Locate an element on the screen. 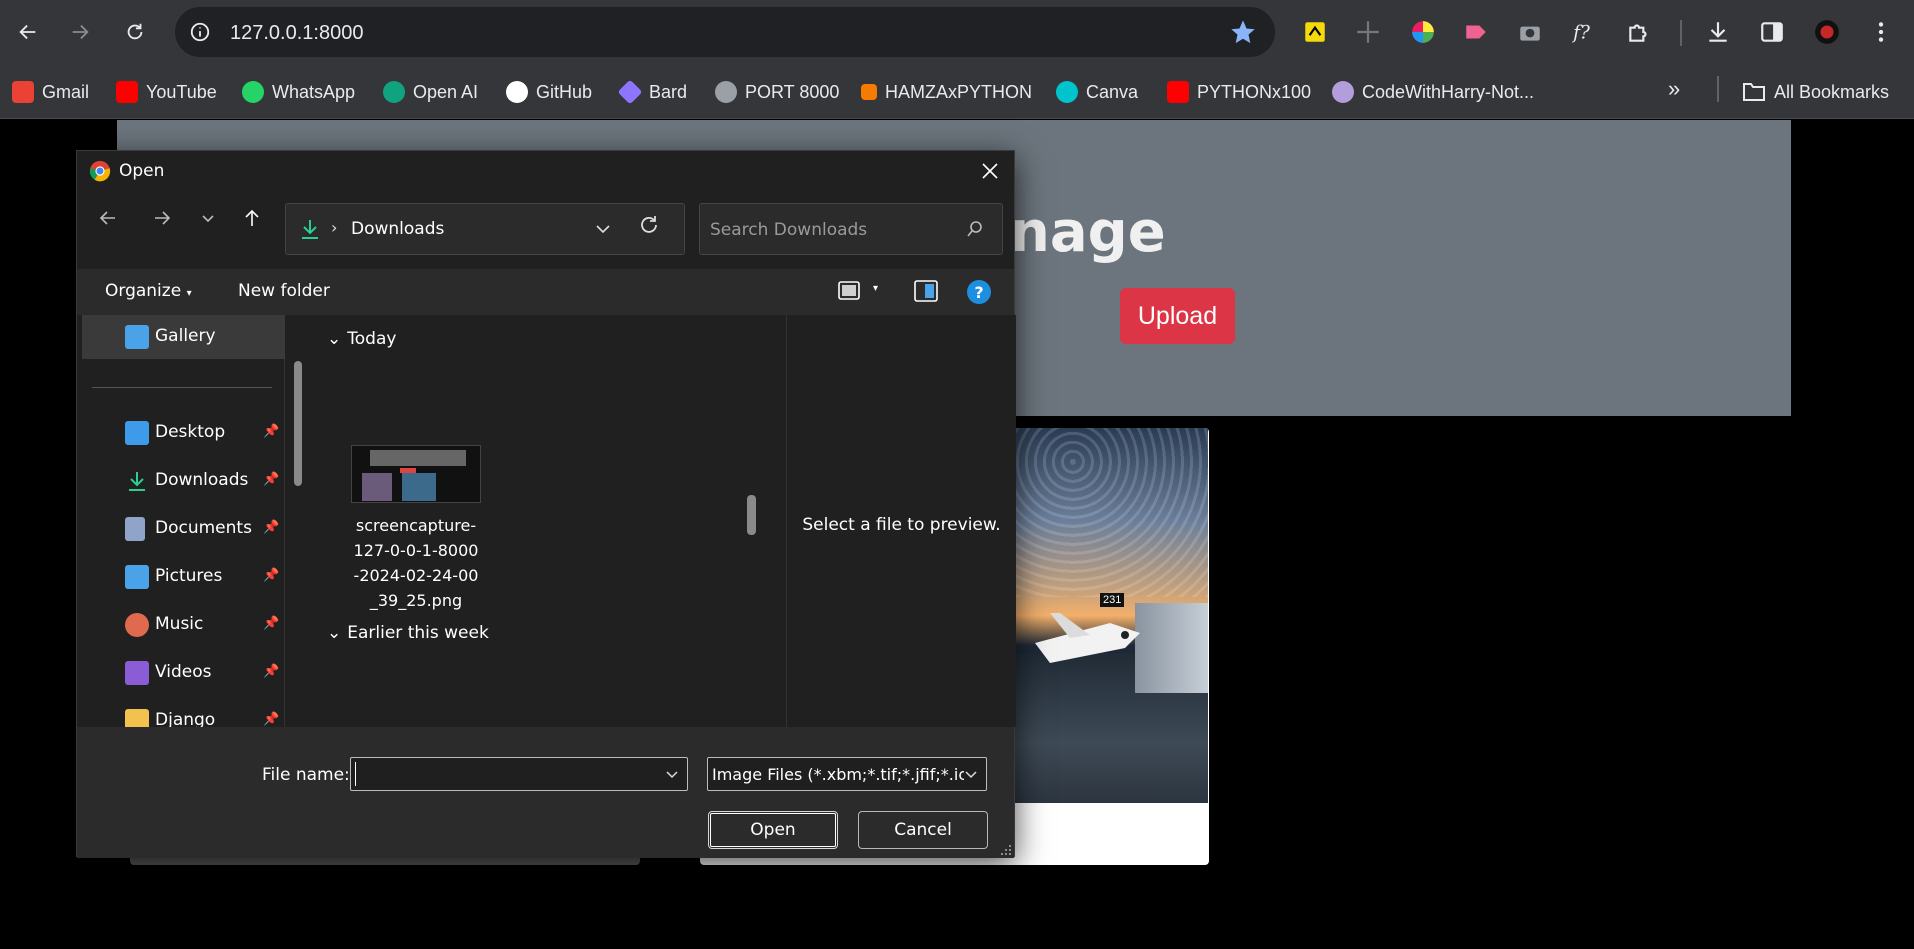 The width and height of the screenshot is (1914, 949). gmail-icon is located at coordinates (23, 92).